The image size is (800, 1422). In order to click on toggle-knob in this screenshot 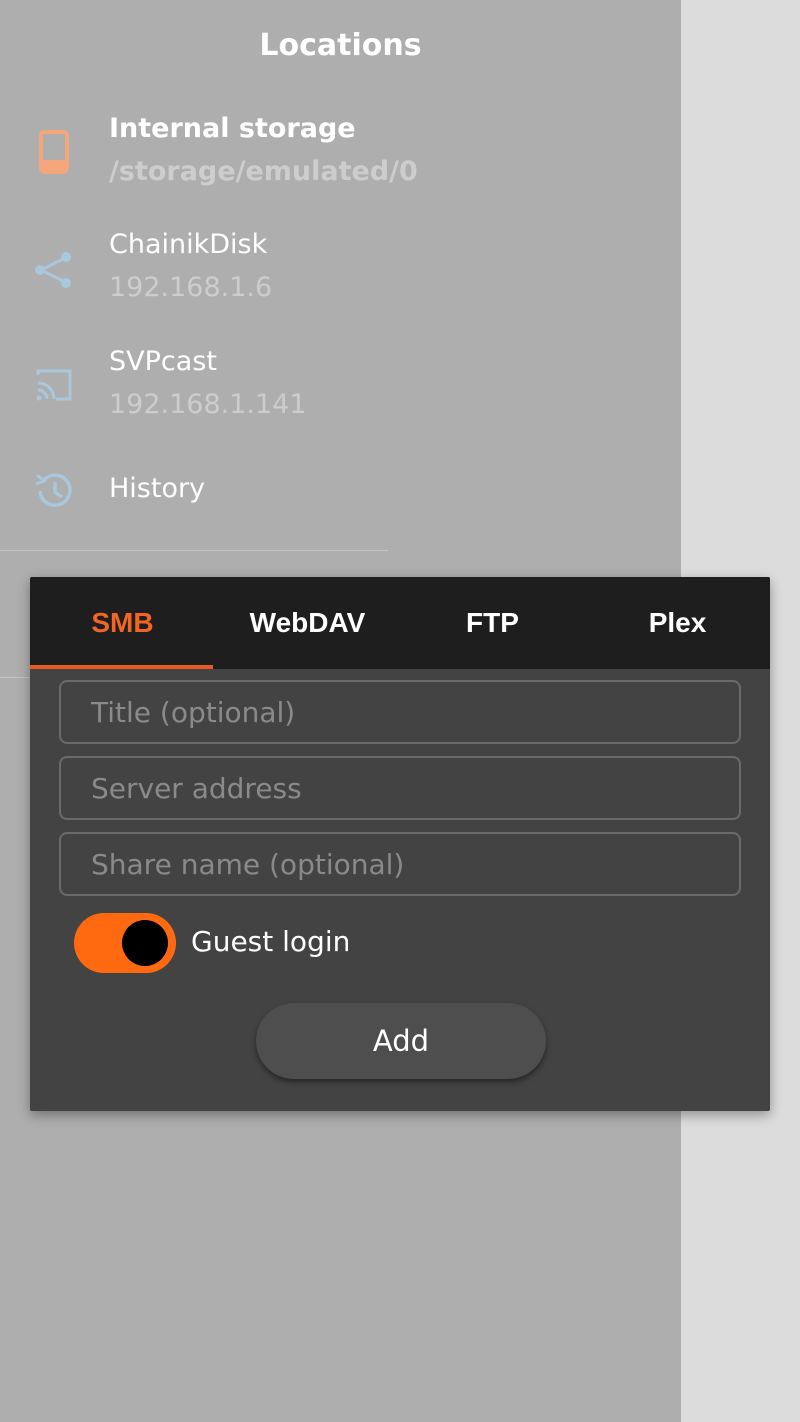, I will do `click(145, 943)`.